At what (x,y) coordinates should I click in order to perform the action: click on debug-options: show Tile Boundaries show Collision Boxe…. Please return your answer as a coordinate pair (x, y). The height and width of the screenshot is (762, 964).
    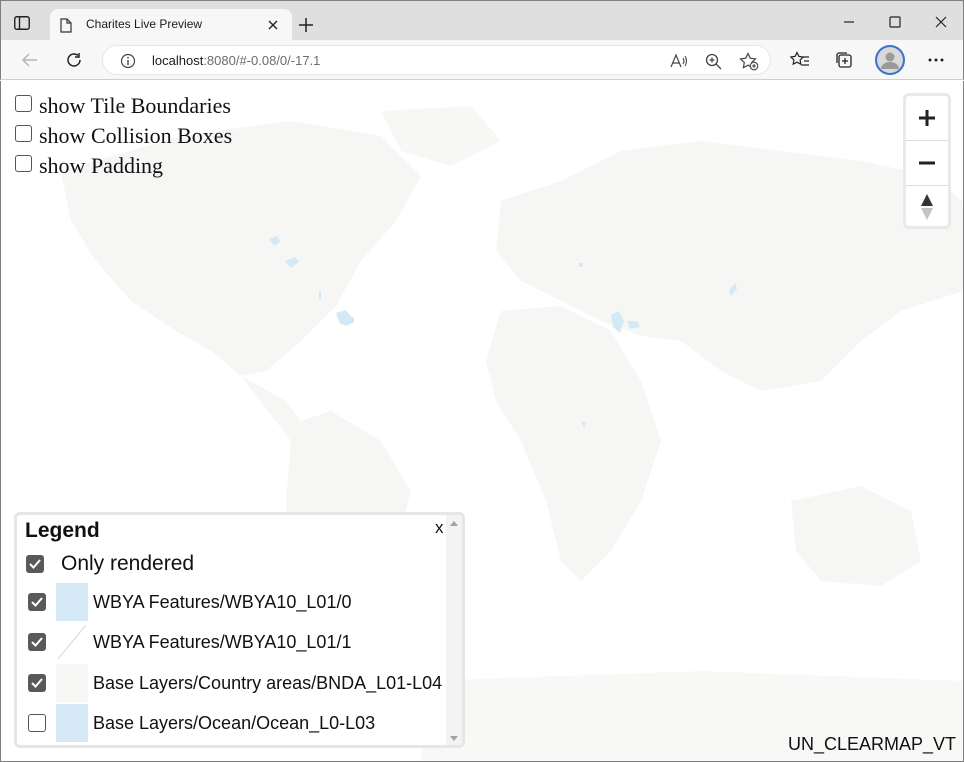
    Looking at the image, I should click on (123, 136).